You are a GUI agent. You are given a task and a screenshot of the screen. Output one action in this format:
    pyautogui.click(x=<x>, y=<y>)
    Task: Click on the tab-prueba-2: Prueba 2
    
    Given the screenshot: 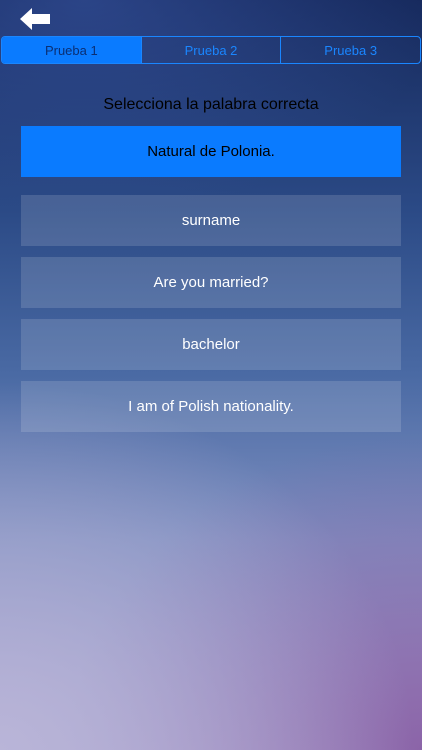 What is the action you would take?
    pyautogui.click(x=210, y=50)
    